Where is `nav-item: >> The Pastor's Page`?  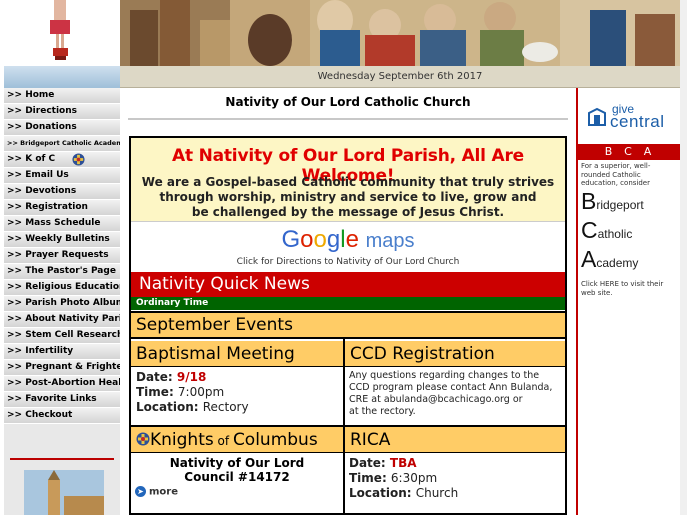 nav-item: >> The Pastor's Page is located at coordinates (62, 272).